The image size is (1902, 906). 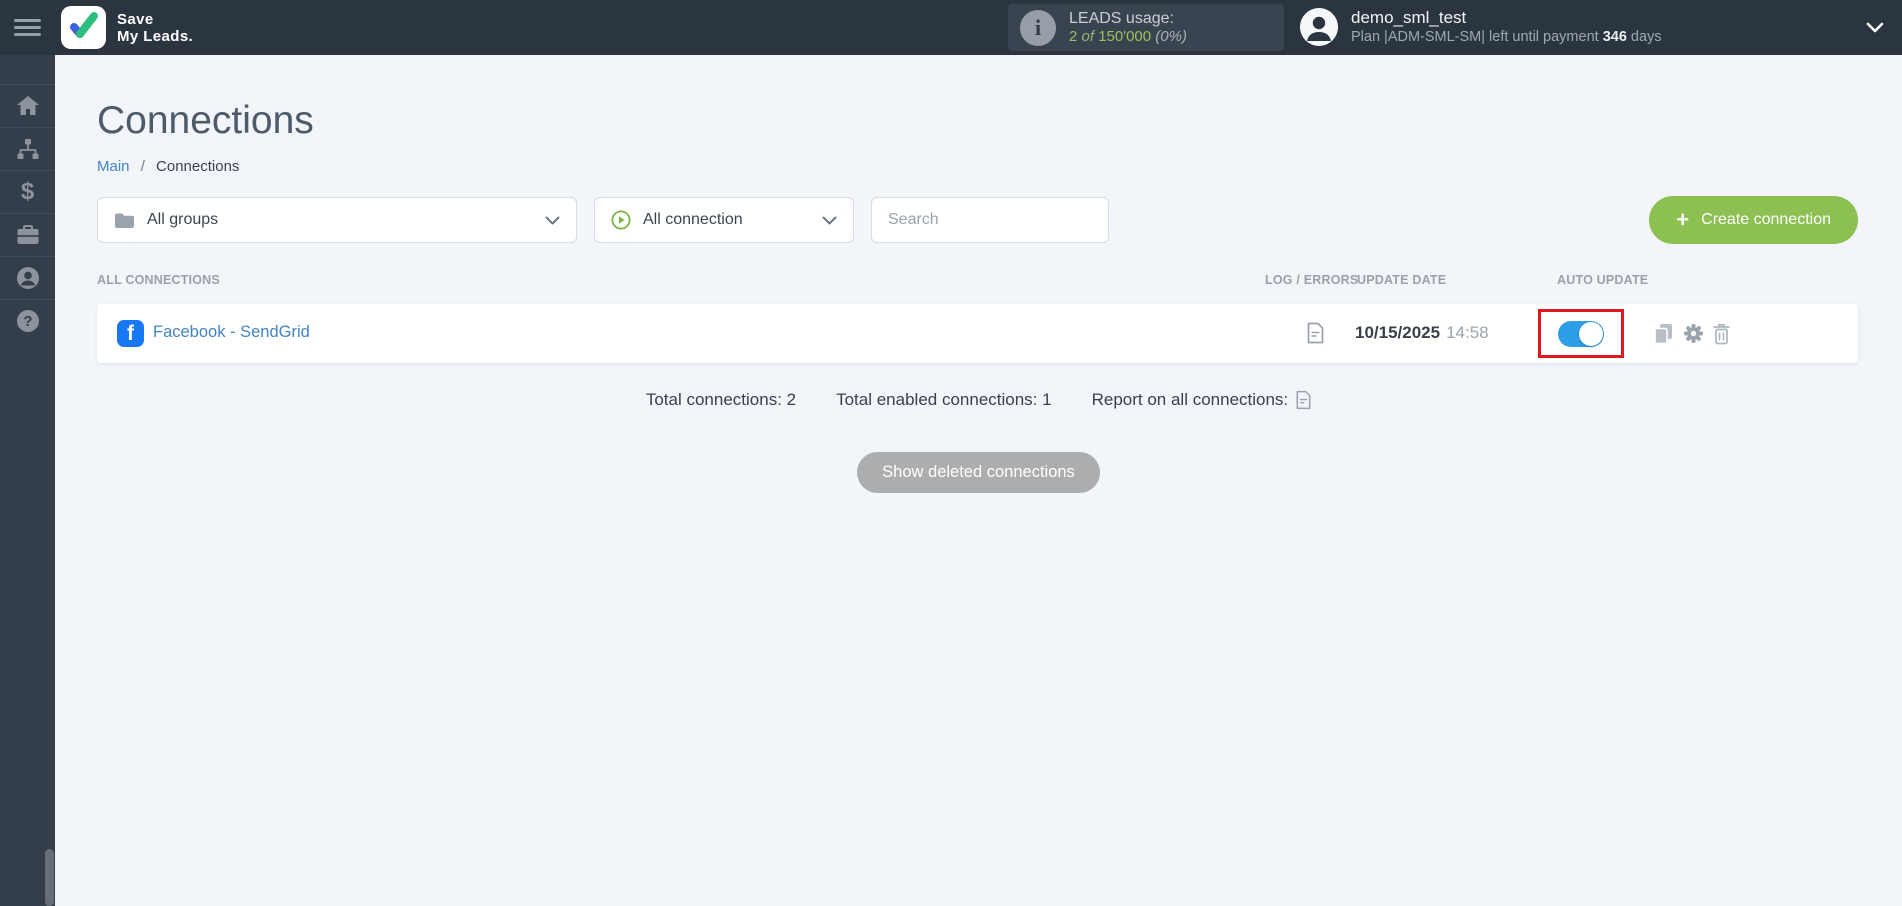 What do you see at coordinates (1088, 36) in the screenshot?
I see `leads-of: of` at bounding box center [1088, 36].